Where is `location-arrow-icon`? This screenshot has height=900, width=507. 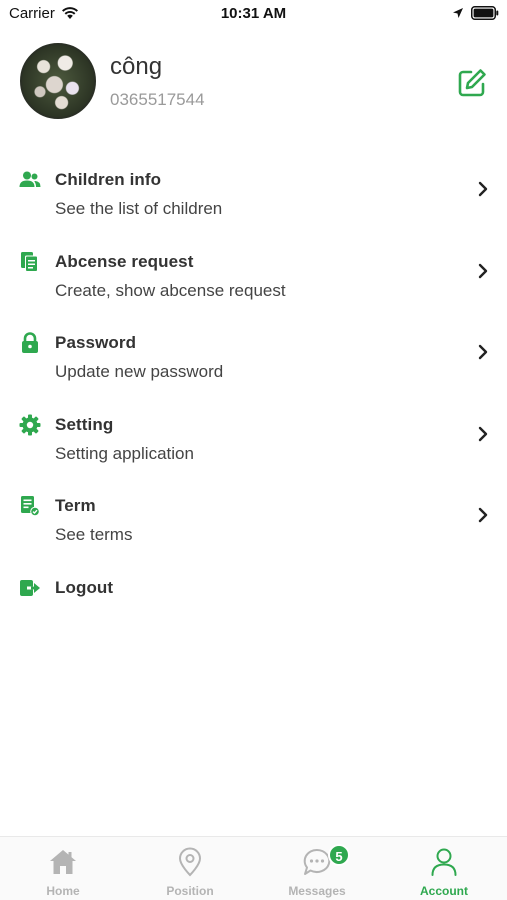
location-arrow-icon is located at coordinates (458, 13).